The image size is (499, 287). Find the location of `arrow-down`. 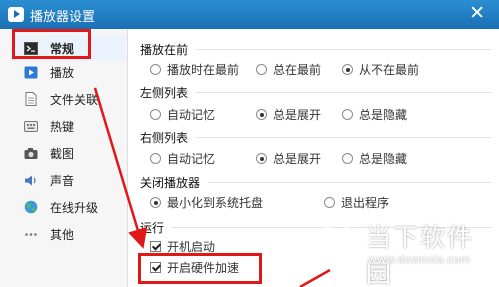

arrow-down is located at coordinates (120, 168).